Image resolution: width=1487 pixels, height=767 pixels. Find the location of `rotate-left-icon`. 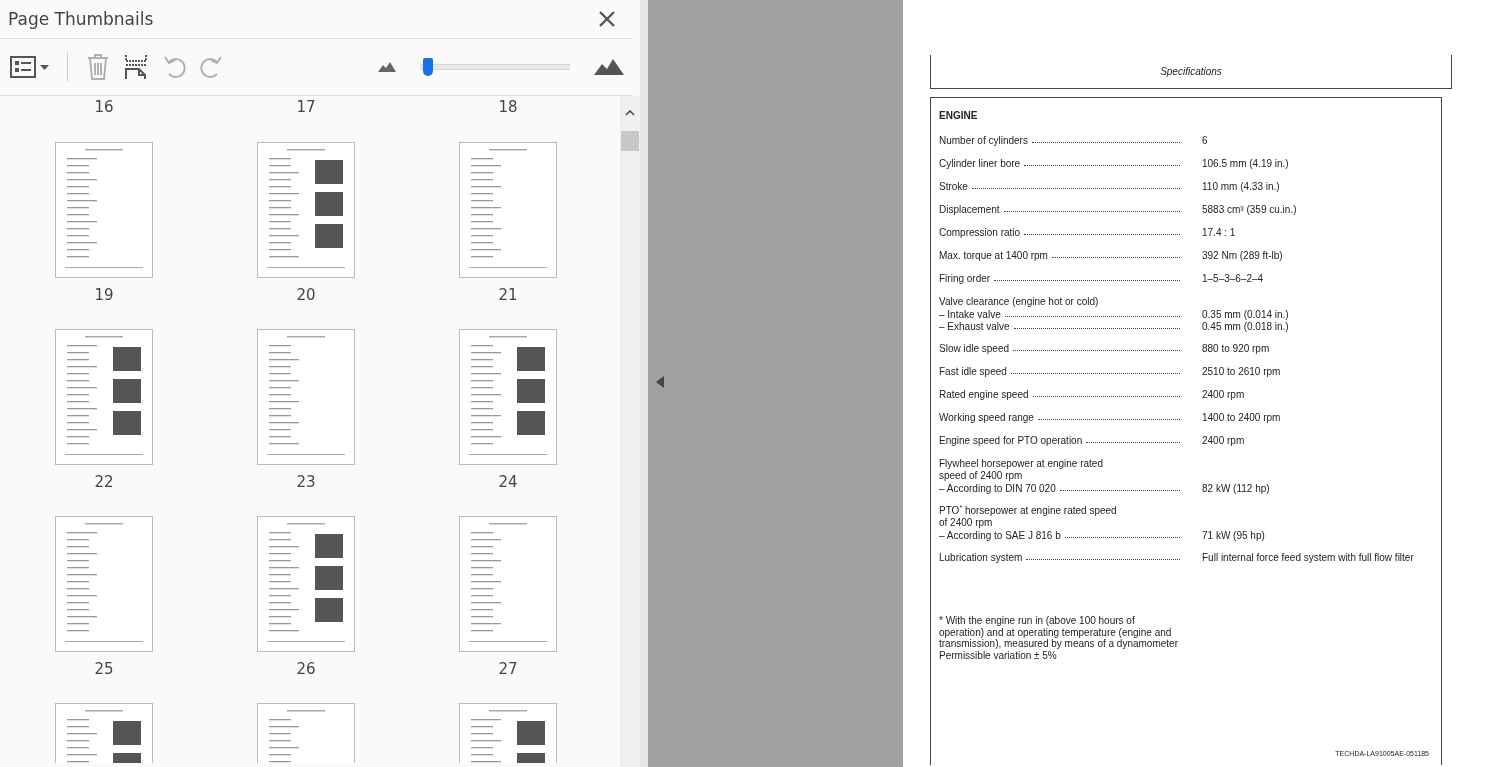

rotate-left-icon is located at coordinates (174, 67).